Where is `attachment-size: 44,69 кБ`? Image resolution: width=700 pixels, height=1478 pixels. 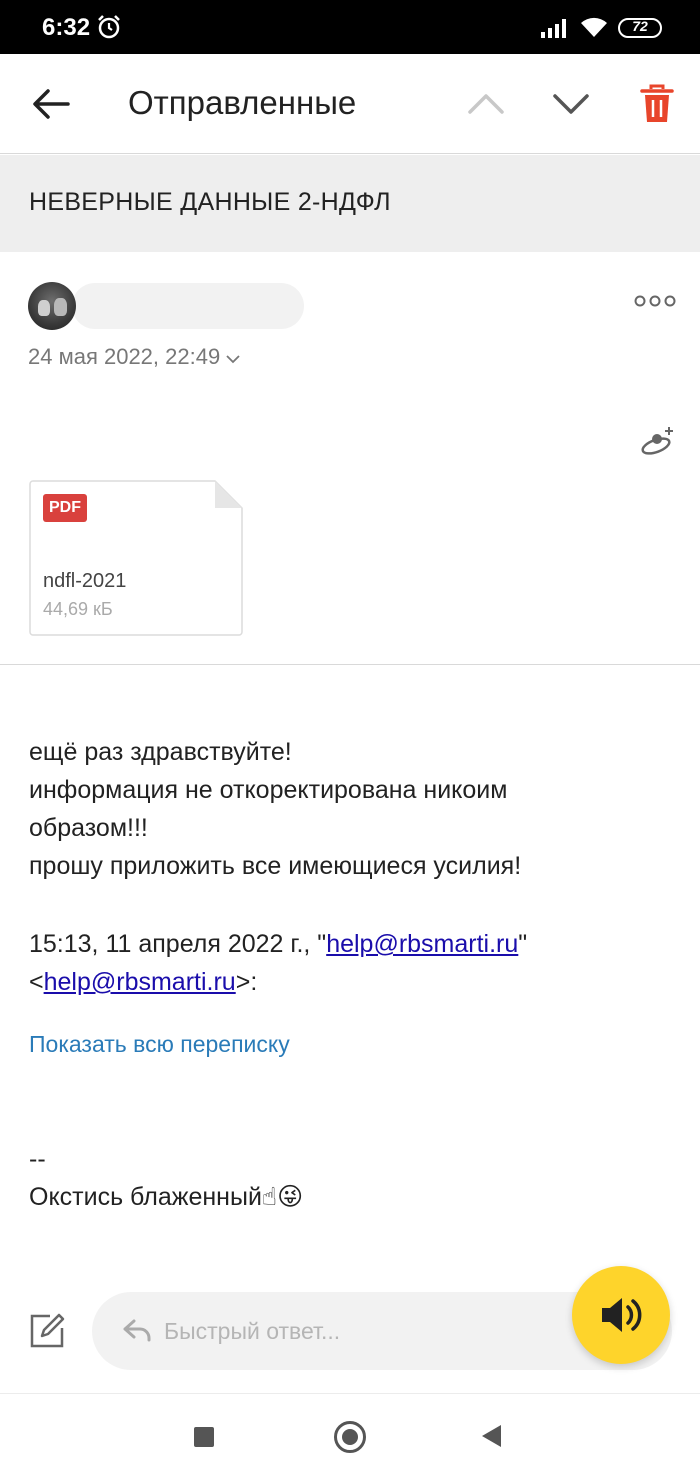
attachment-size: 44,69 кБ is located at coordinates (78, 609).